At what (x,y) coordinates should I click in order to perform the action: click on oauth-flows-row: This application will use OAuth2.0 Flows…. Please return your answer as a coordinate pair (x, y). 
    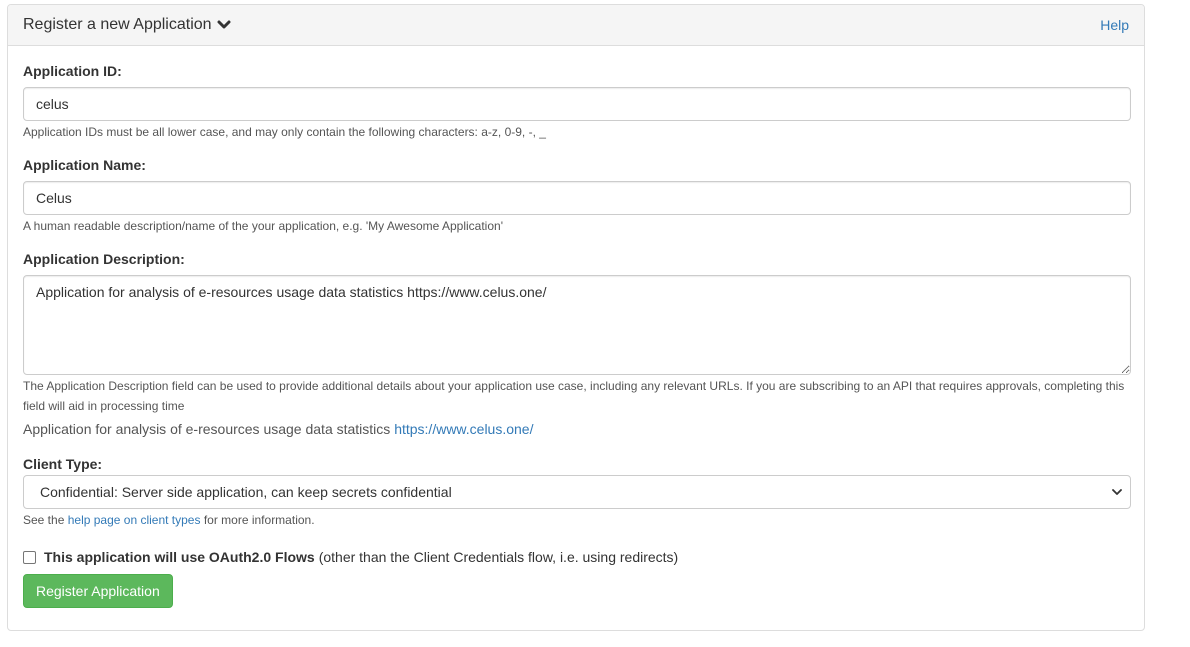
    Looking at the image, I should click on (350, 557).